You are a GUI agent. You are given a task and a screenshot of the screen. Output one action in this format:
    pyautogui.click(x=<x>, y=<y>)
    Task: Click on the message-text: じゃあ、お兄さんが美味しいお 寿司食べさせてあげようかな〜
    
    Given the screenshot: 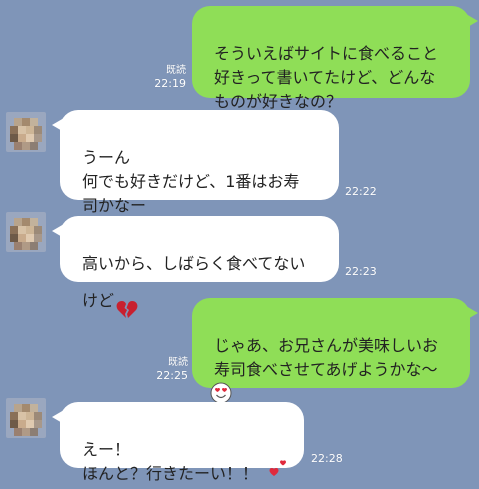 What is the action you would take?
    pyautogui.click(x=326, y=357)
    